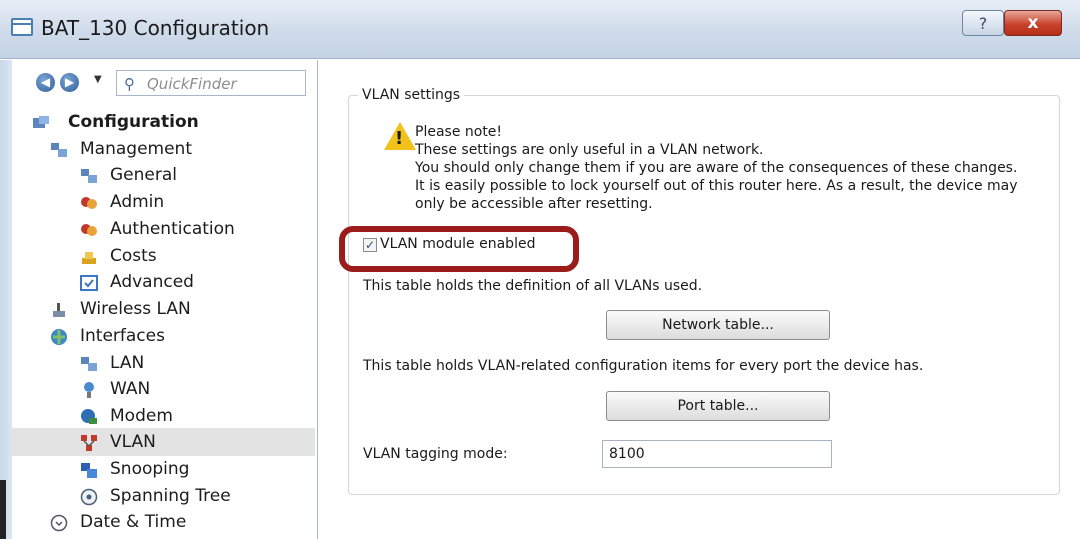 This screenshot has width=1080, height=539. What do you see at coordinates (130, 389) in the screenshot?
I see `tree-label-wan: WAN` at bounding box center [130, 389].